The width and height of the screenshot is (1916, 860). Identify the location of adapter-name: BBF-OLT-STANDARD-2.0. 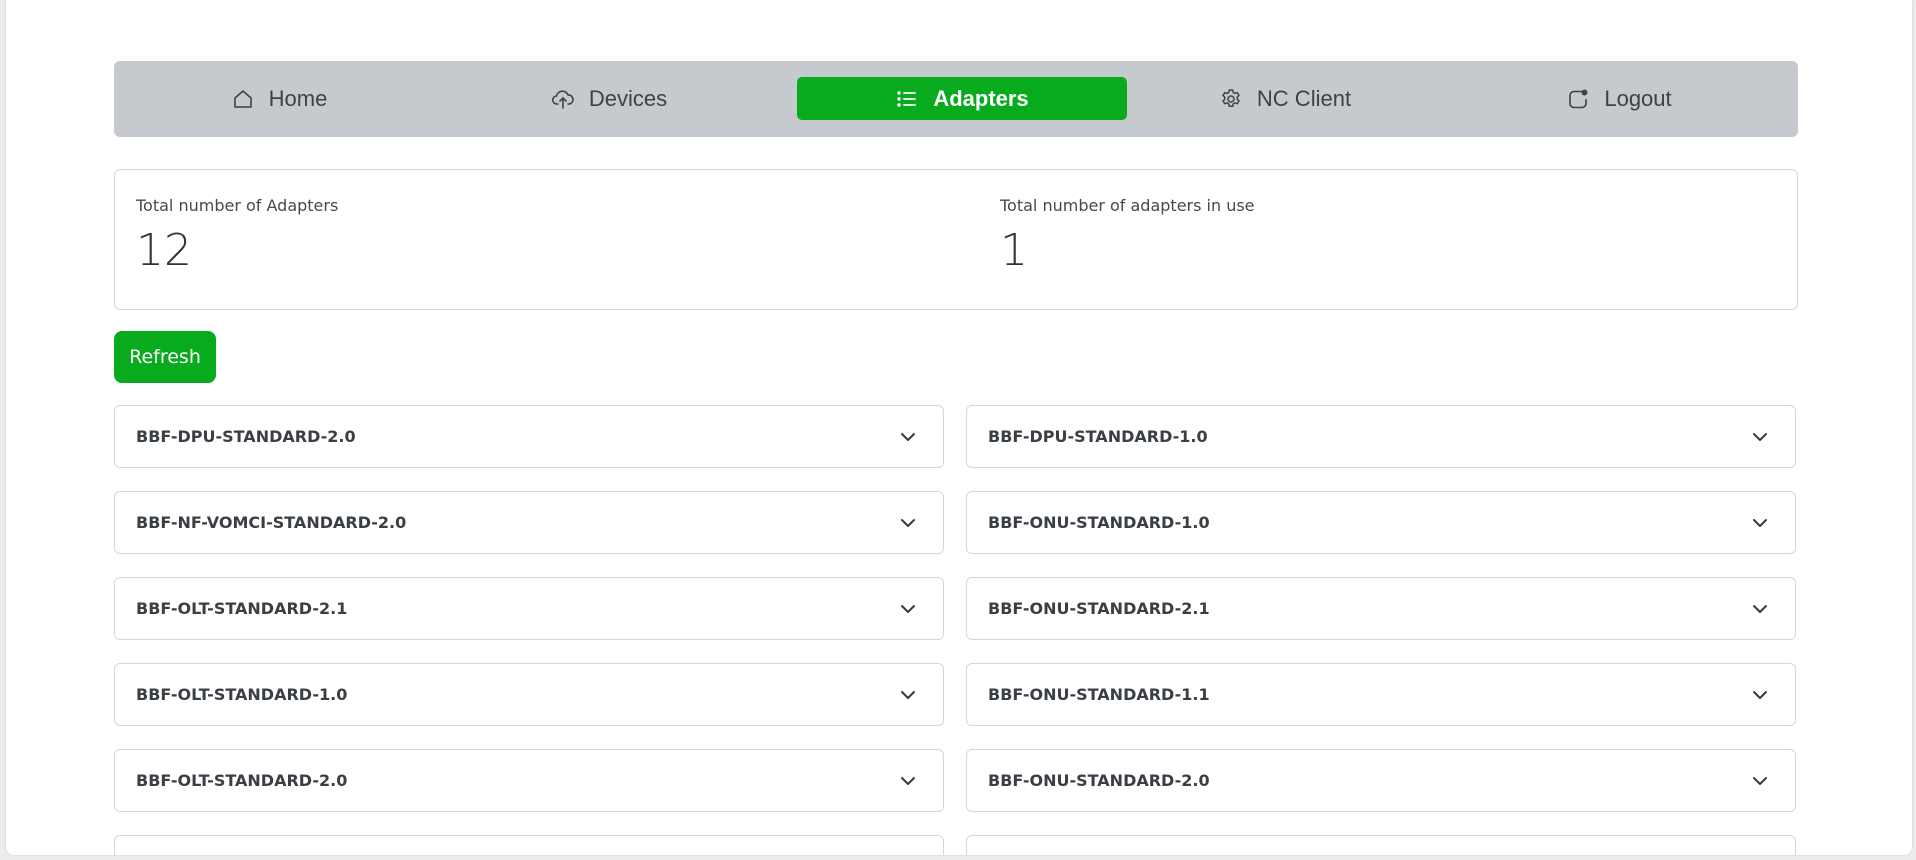
(242, 780).